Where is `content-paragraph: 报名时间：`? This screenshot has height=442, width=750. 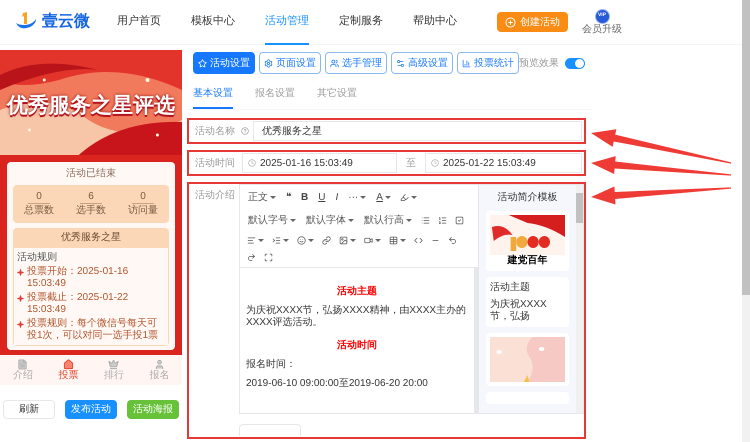
content-paragraph: 报名时间： is located at coordinates (271, 365).